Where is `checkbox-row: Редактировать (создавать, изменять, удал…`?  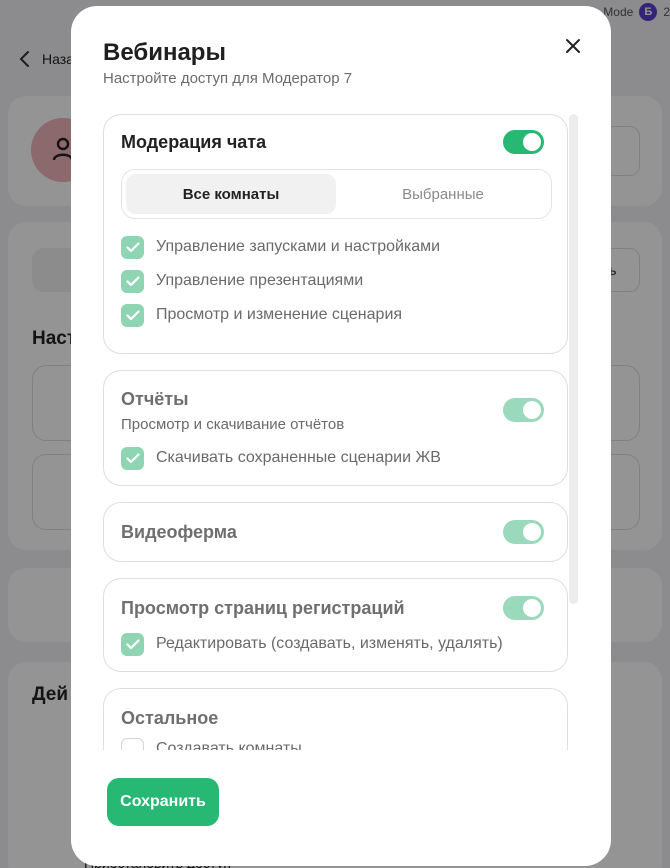
checkbox-row: Редактировать (создавать, изменять, удал… is located at coordinates (312, 644).